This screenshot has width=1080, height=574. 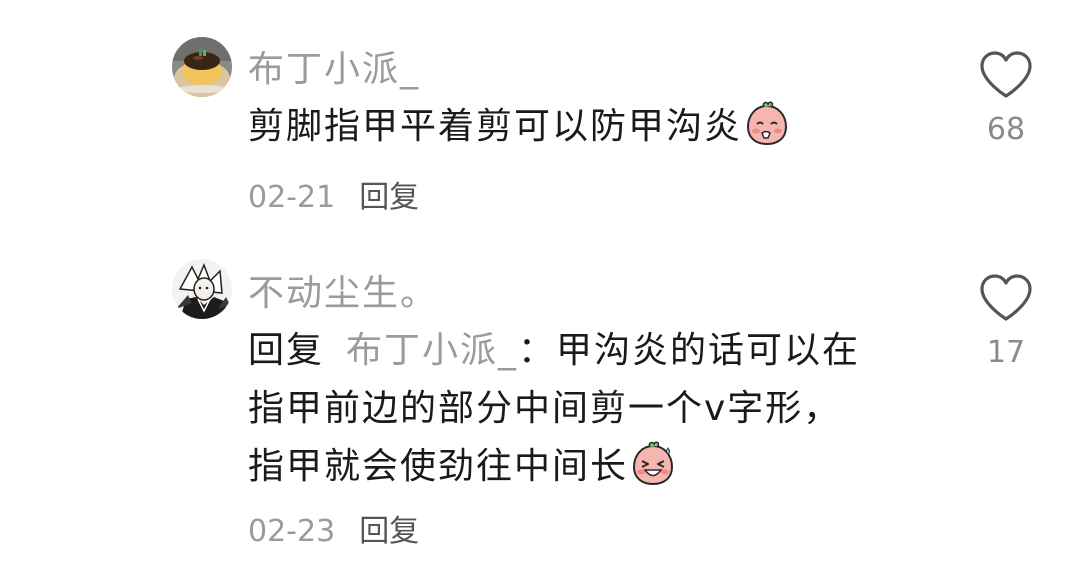 I want to click on comment-text: 剪脚指甲平着剪可以防甲沟炎, so click(x=519, y=127).